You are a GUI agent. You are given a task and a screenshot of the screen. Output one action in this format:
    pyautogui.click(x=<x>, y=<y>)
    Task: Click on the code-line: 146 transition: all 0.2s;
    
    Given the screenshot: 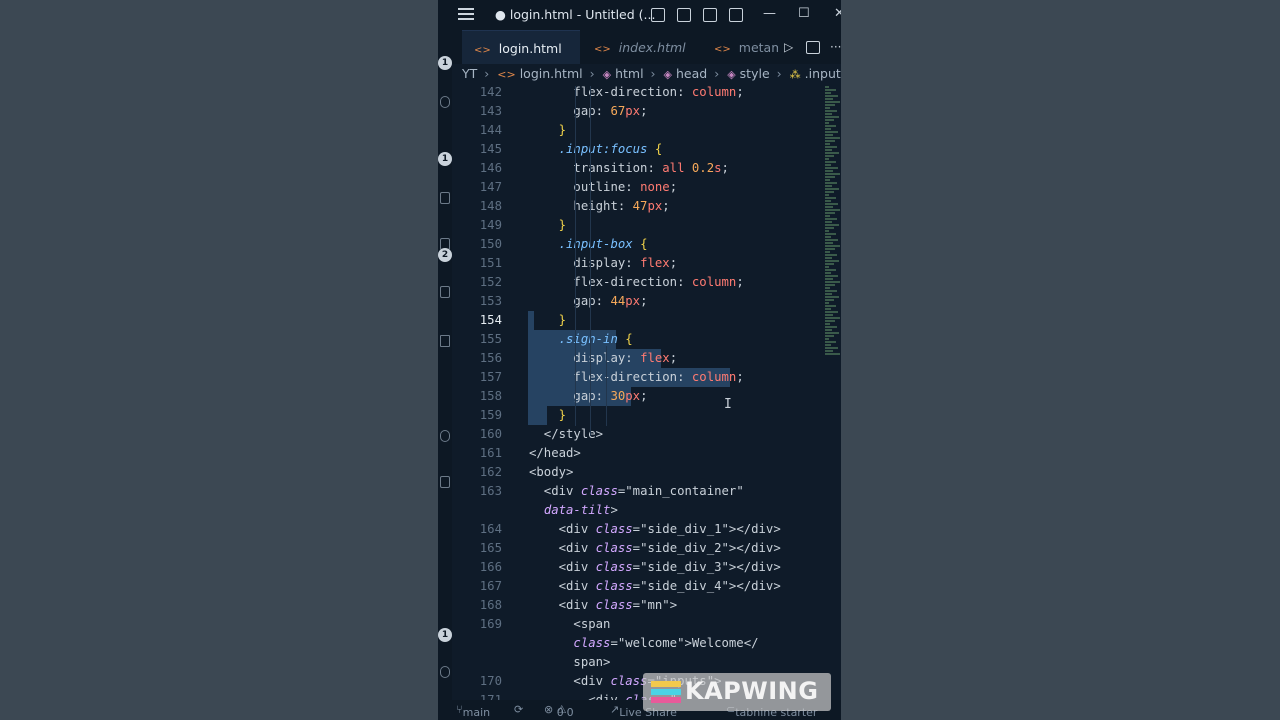 What is the action you would take?
    pyautogui.click(x=639, y=168)
    